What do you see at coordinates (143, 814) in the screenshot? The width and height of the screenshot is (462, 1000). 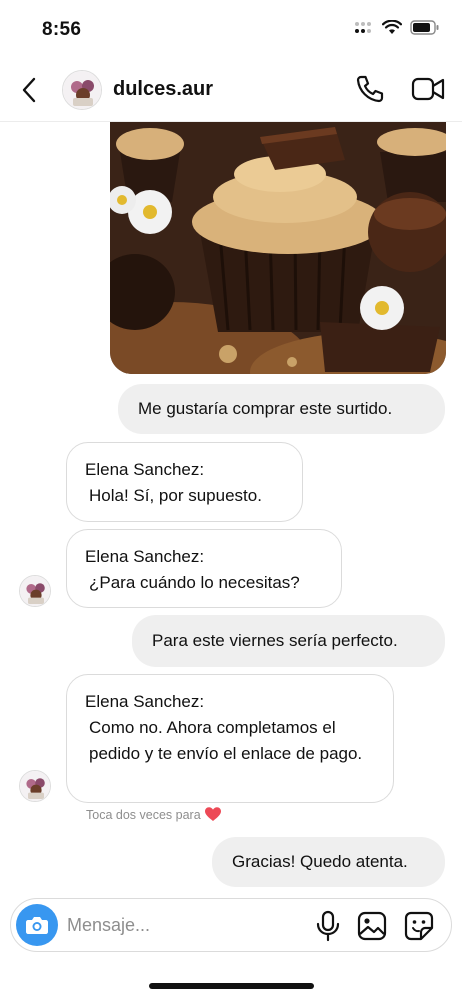 I see `like-hint-text: Toca dos veces para` at bounding box center [143, 814].